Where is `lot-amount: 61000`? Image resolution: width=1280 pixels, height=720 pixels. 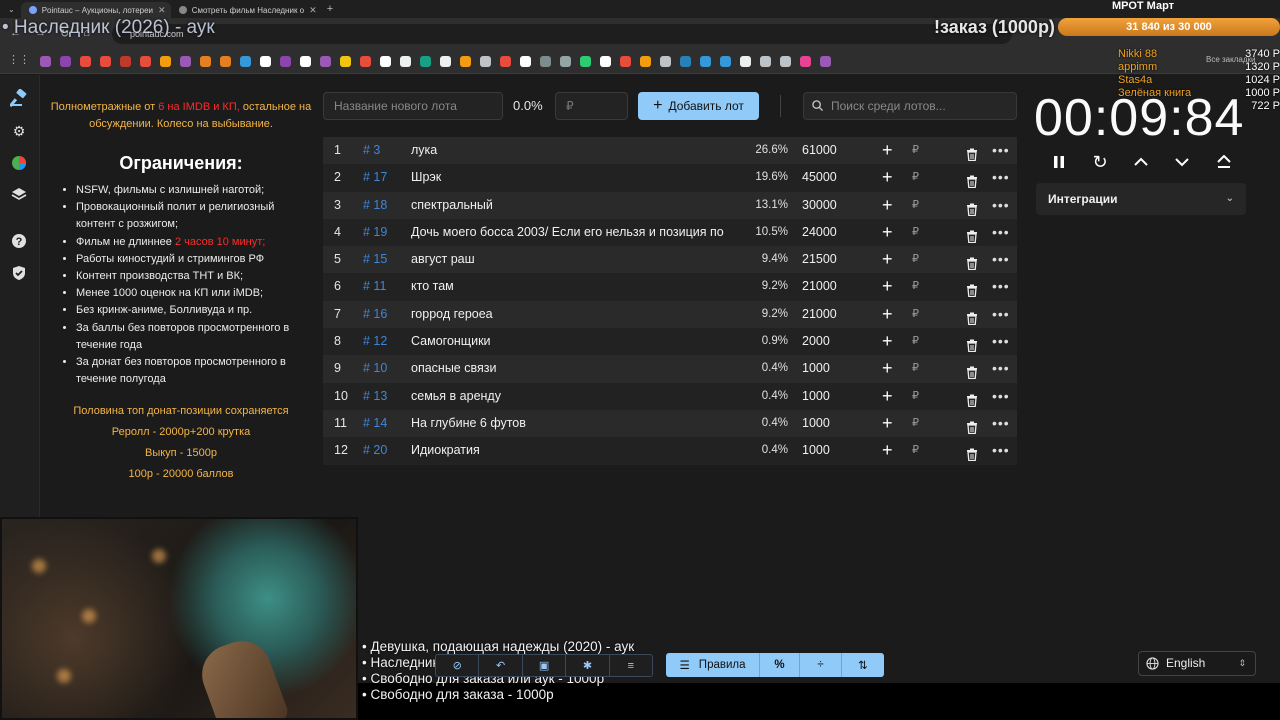
lot-amount: 61000 is located at coordinates (819, 150).